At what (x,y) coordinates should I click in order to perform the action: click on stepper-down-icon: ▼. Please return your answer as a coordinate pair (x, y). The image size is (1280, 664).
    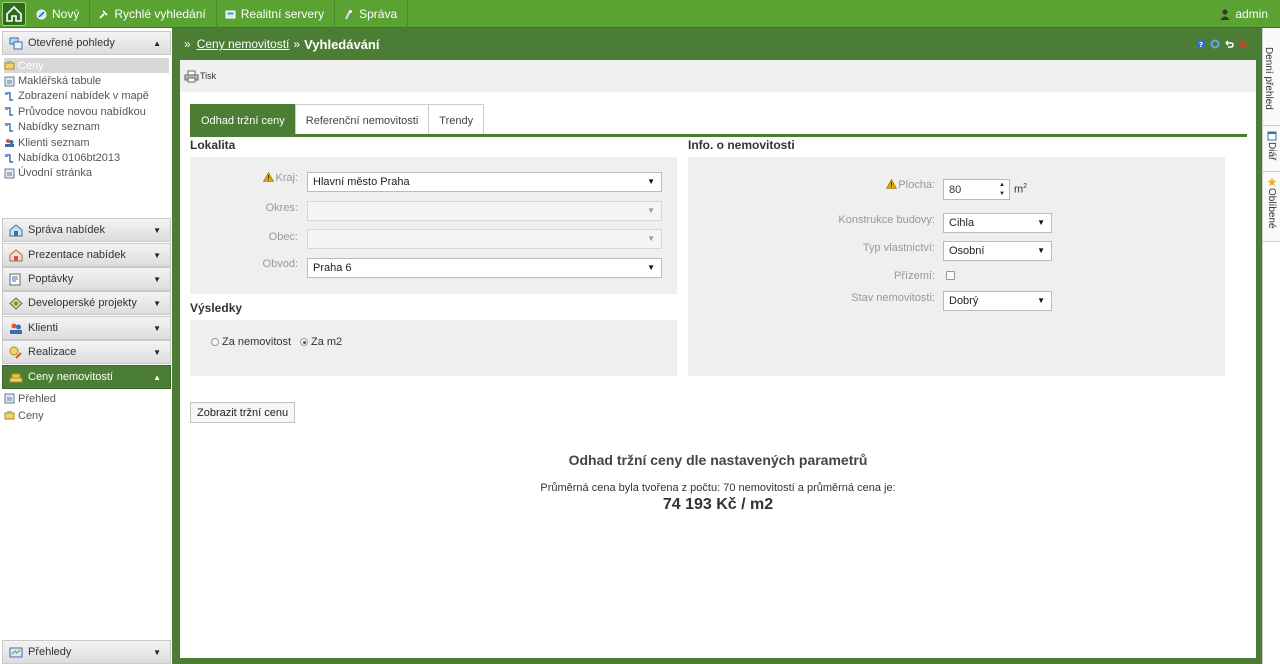
    Looking at the image, I should click on (1002, 194).